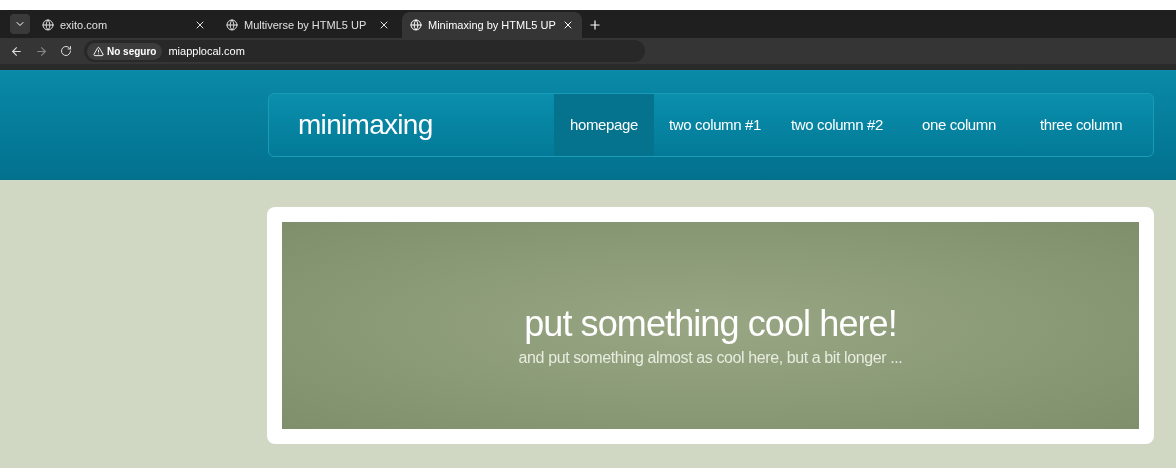 The width and height of the screenshot is (1176, 468). What do you see at coordinates (98, 51) in the screenshot?
I see `warning-icon` at bounding box center [98, 51].